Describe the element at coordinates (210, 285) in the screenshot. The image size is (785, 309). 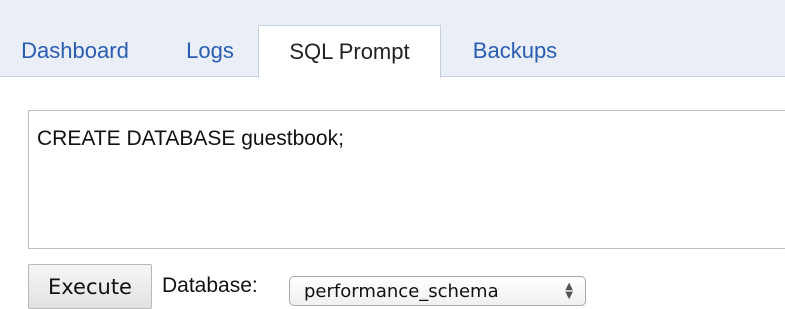
I see `database-label: Database:` at that location.